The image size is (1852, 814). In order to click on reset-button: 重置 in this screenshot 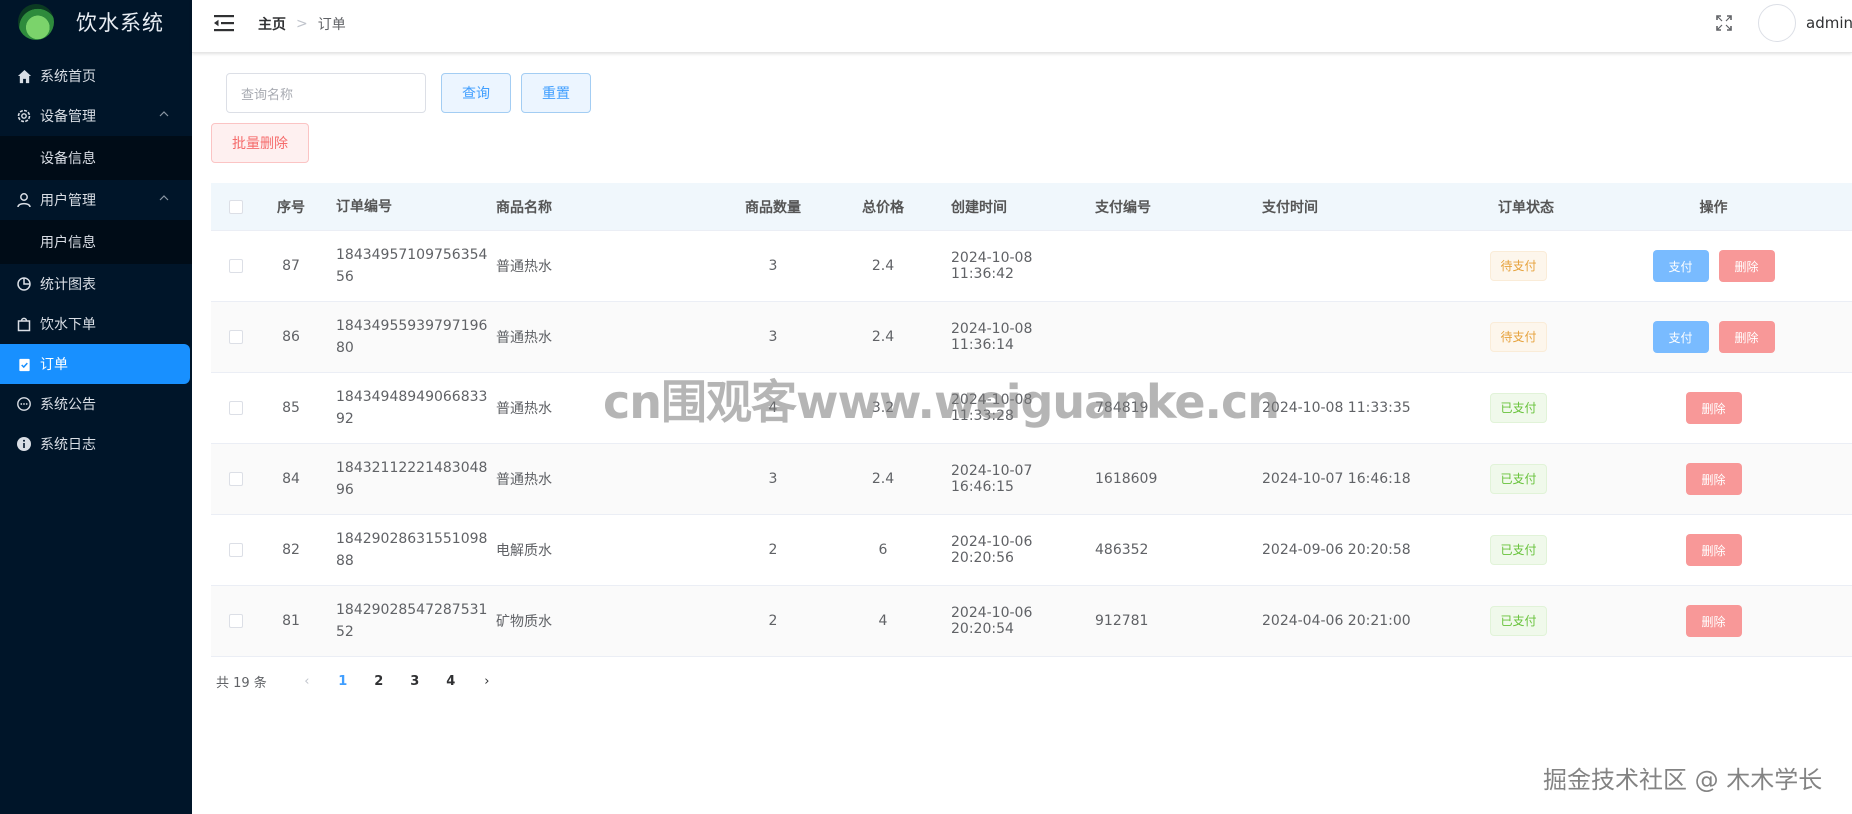, I will do `click(556, 93)`.